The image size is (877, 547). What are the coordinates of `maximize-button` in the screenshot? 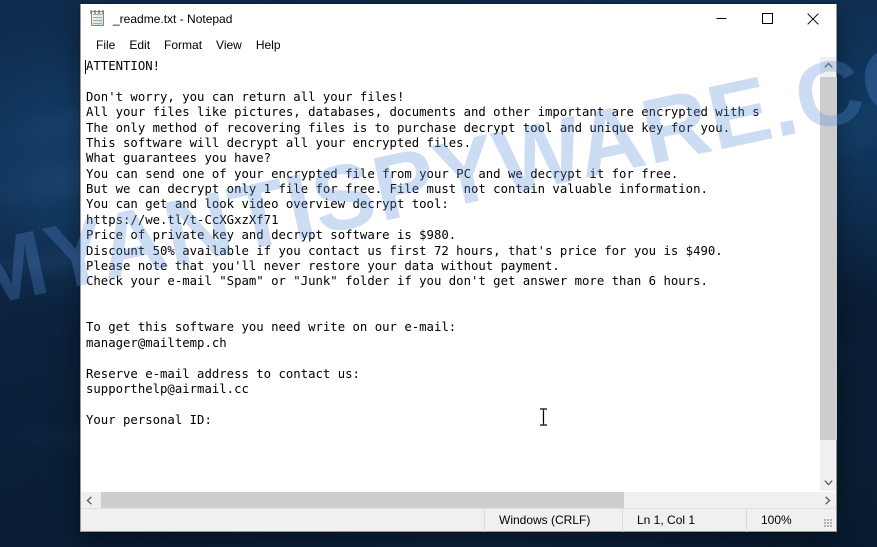 It's located at (767, 19).